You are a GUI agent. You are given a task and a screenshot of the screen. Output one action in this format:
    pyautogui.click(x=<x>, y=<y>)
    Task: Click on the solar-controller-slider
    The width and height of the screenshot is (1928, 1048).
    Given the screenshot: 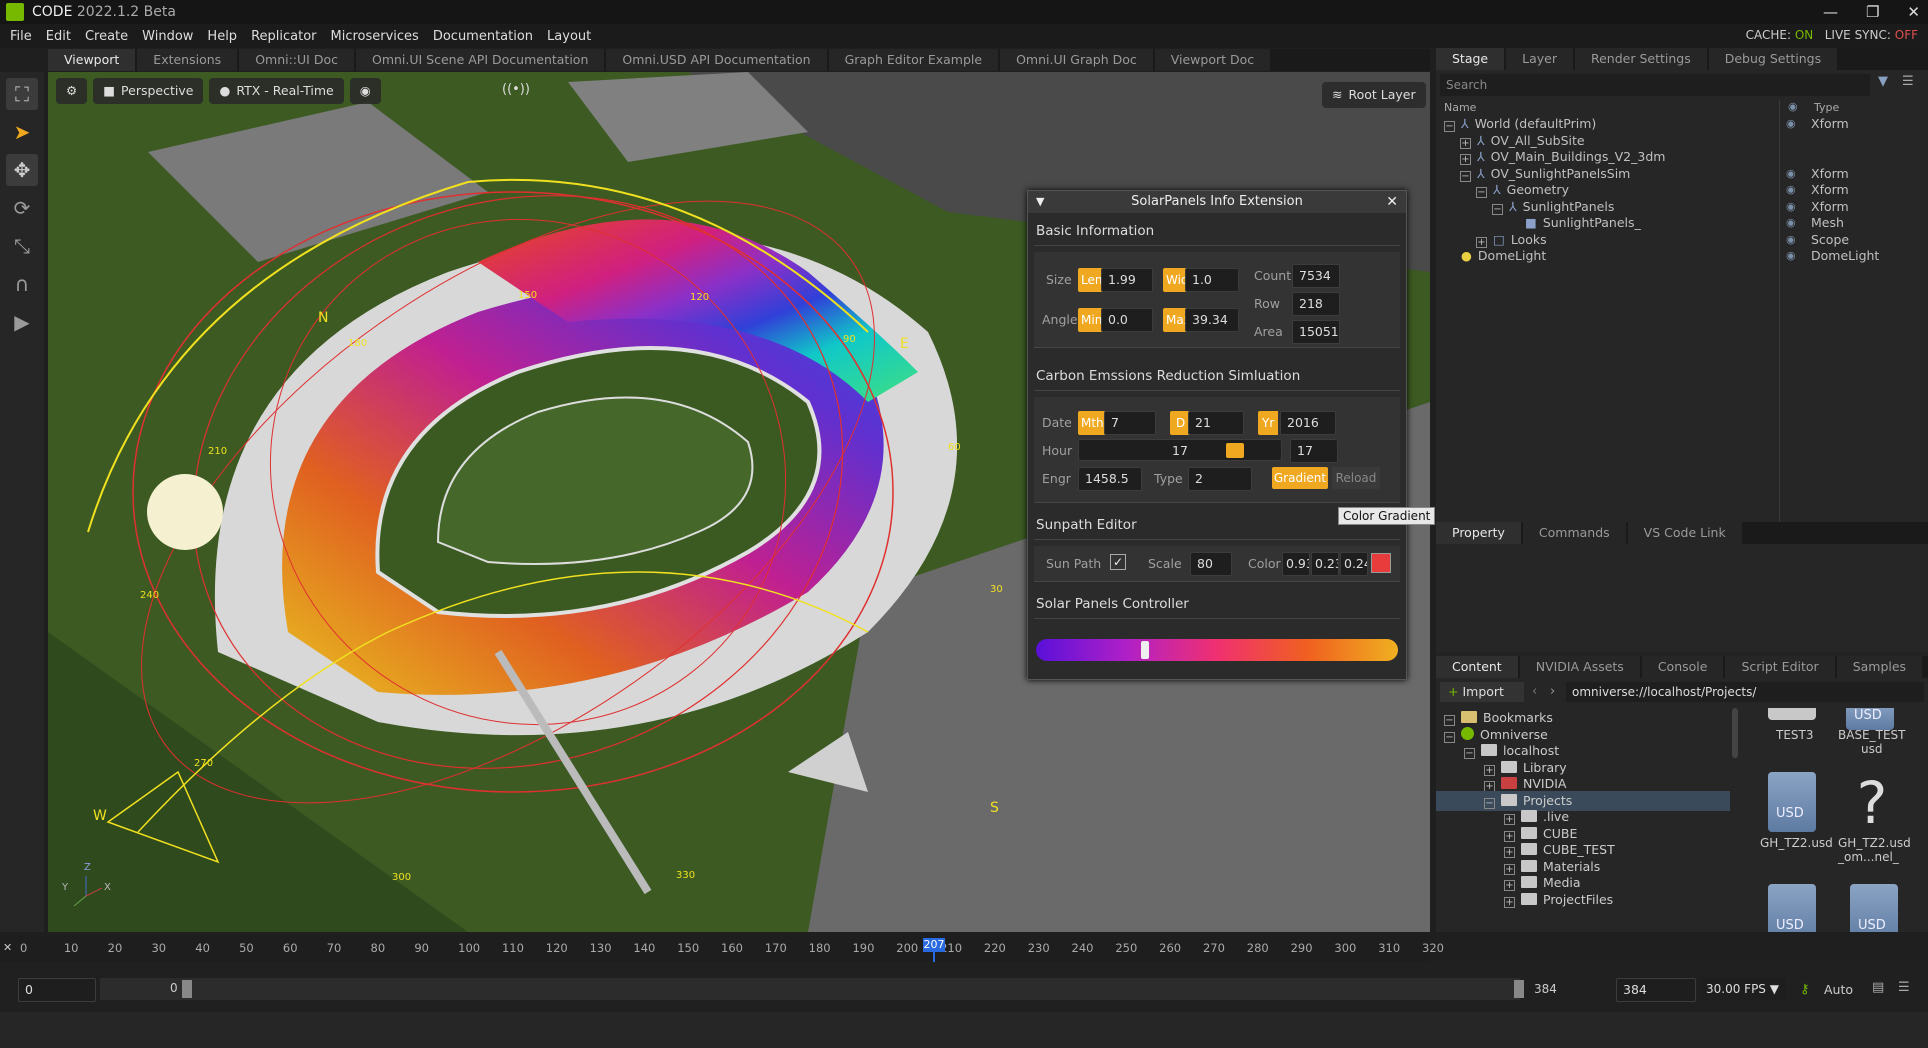 What is the action you would take?
    pyautogui.click(x=1217, y=650)
    